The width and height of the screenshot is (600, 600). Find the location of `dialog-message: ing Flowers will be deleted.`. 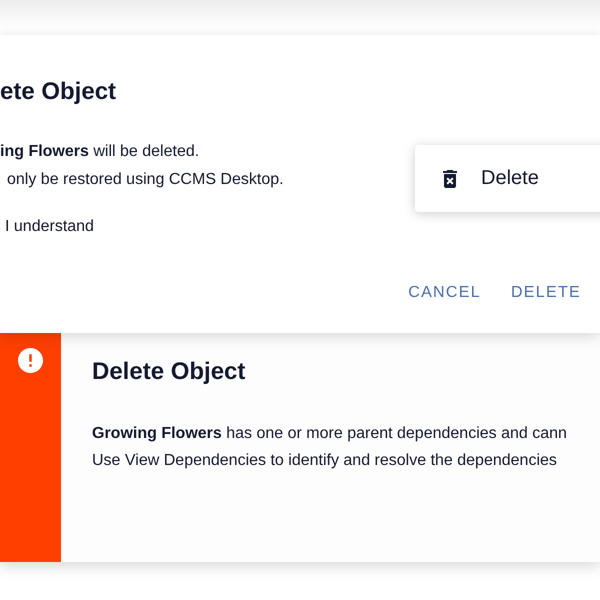

dialog-message: ing Flowers will be deleted. is located at coordinates (100, 152).